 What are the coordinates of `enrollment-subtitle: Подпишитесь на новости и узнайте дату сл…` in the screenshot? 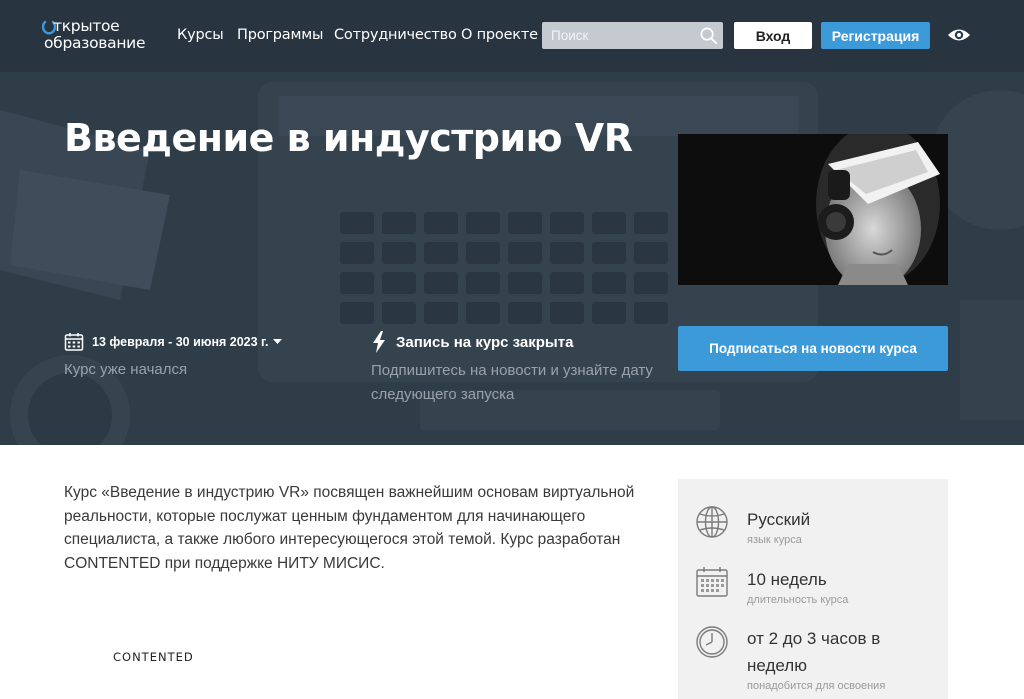 It's located at (512, 382).